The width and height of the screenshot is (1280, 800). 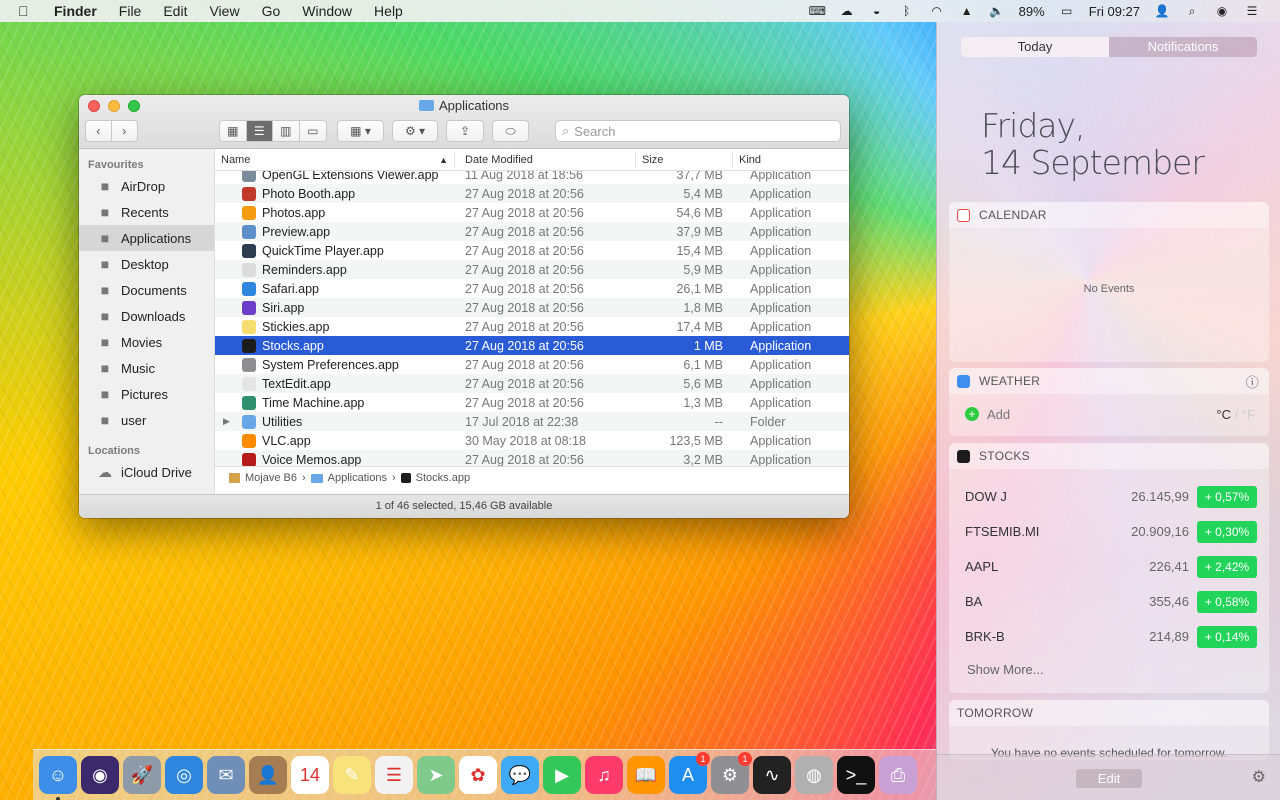 I want to click on dock-printer-icon: ⎙, so click(x=898, y=775).